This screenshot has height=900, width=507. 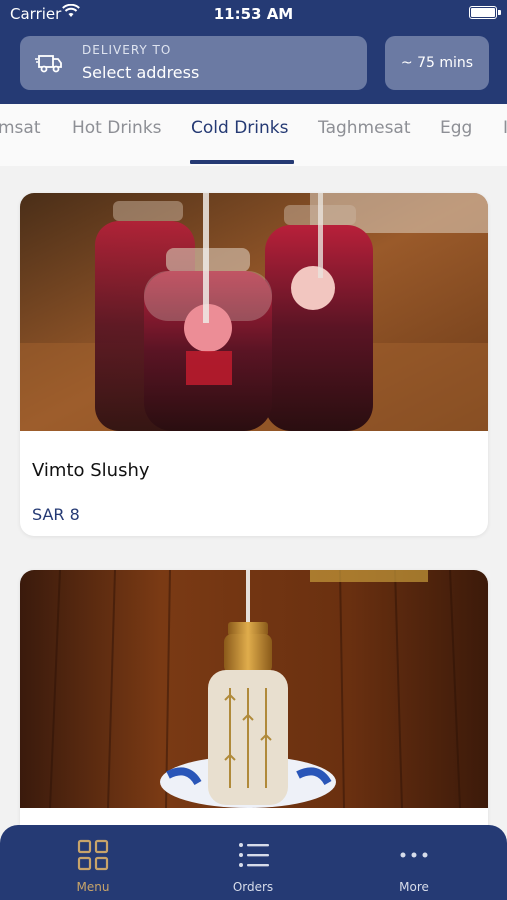 I want to click on delivery-address-selector: DELIVERY TO Select address, so click(x=193, y=63).